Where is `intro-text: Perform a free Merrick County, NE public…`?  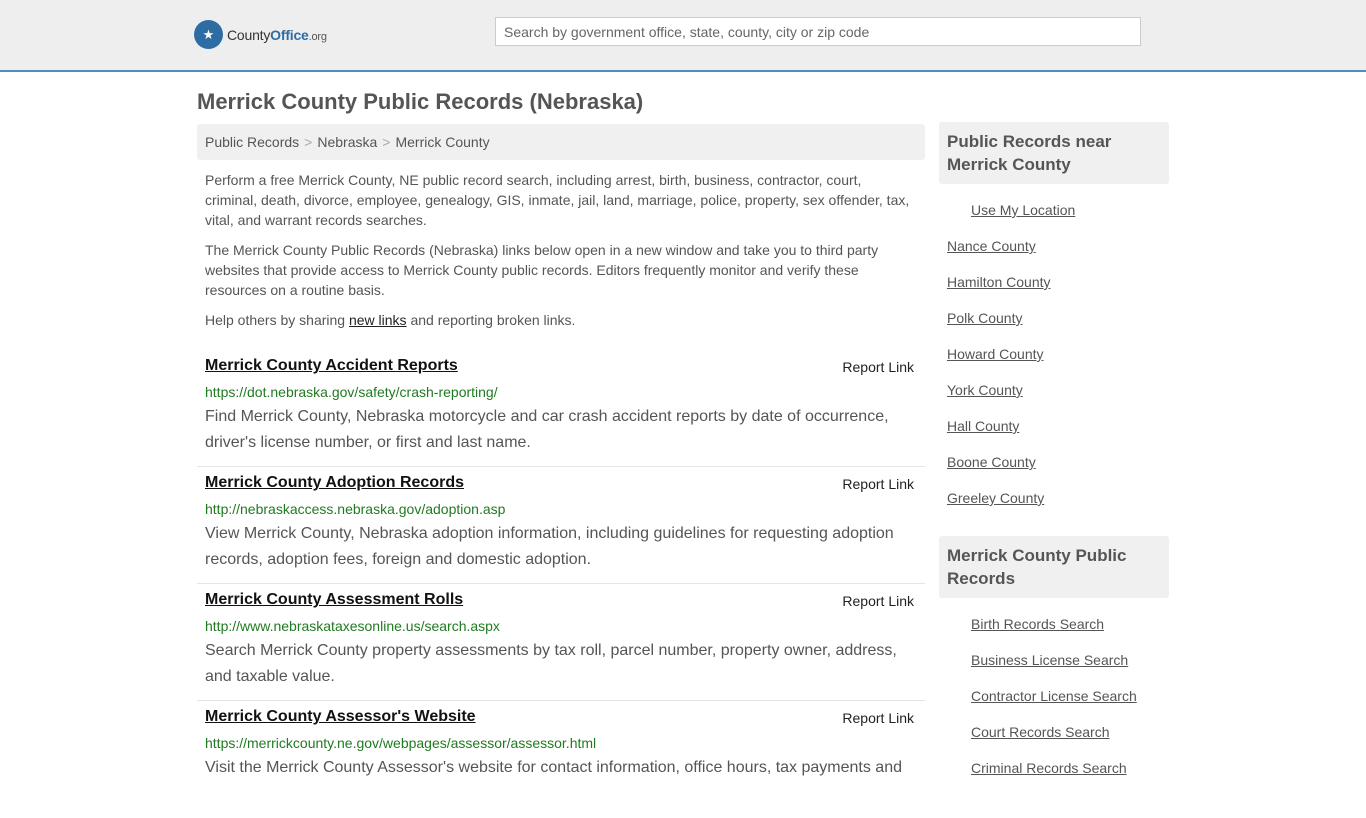 intro-text: Perform a free Merrick County, NE public… is located at coordinates (561, 250).